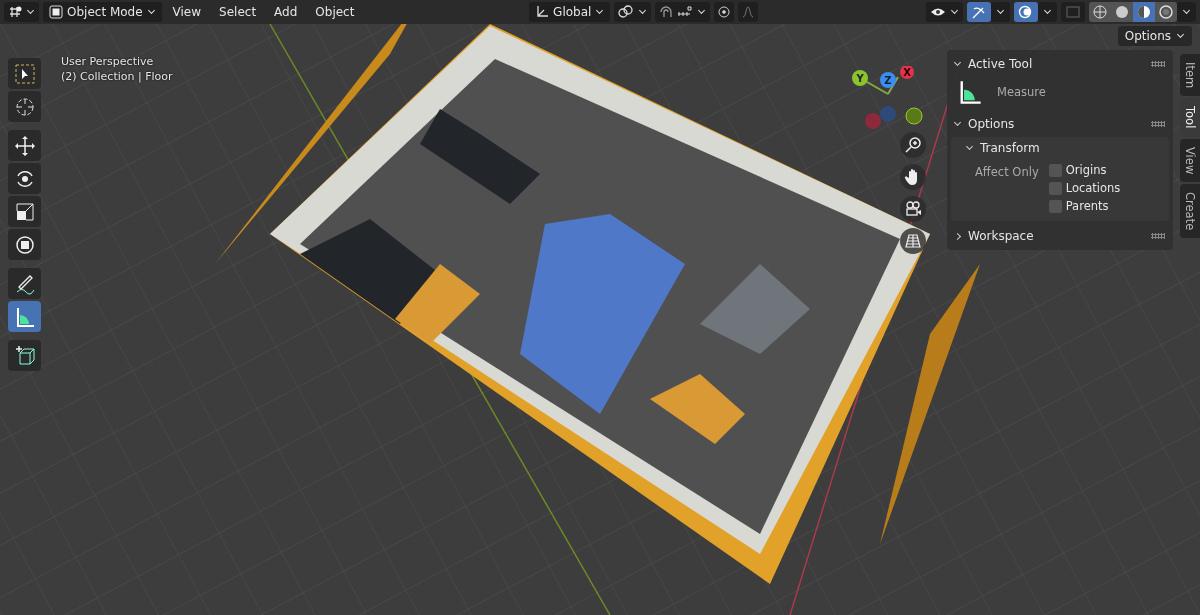  I want to click on add-cube-tool-button, so click(24, 355).